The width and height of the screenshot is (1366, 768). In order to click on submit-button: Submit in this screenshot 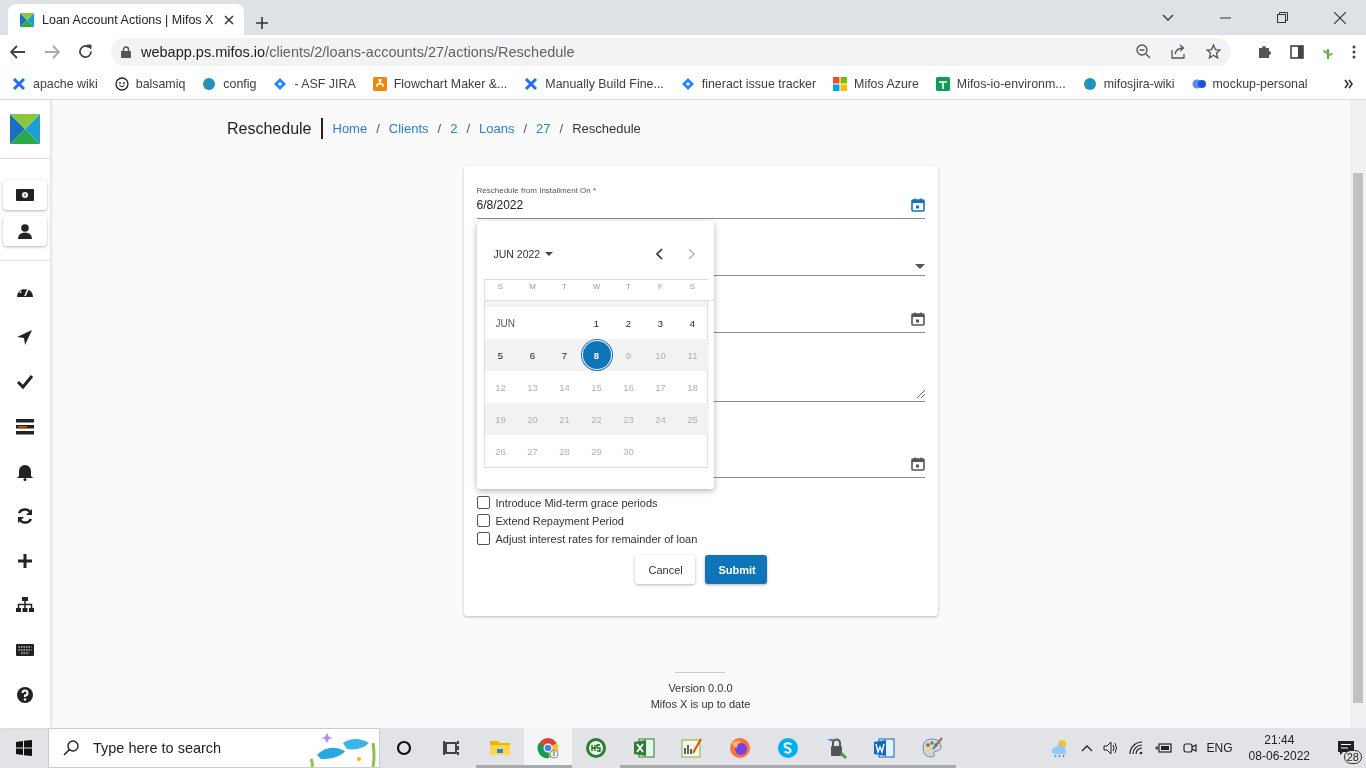, I will do `click(735, 569)`.